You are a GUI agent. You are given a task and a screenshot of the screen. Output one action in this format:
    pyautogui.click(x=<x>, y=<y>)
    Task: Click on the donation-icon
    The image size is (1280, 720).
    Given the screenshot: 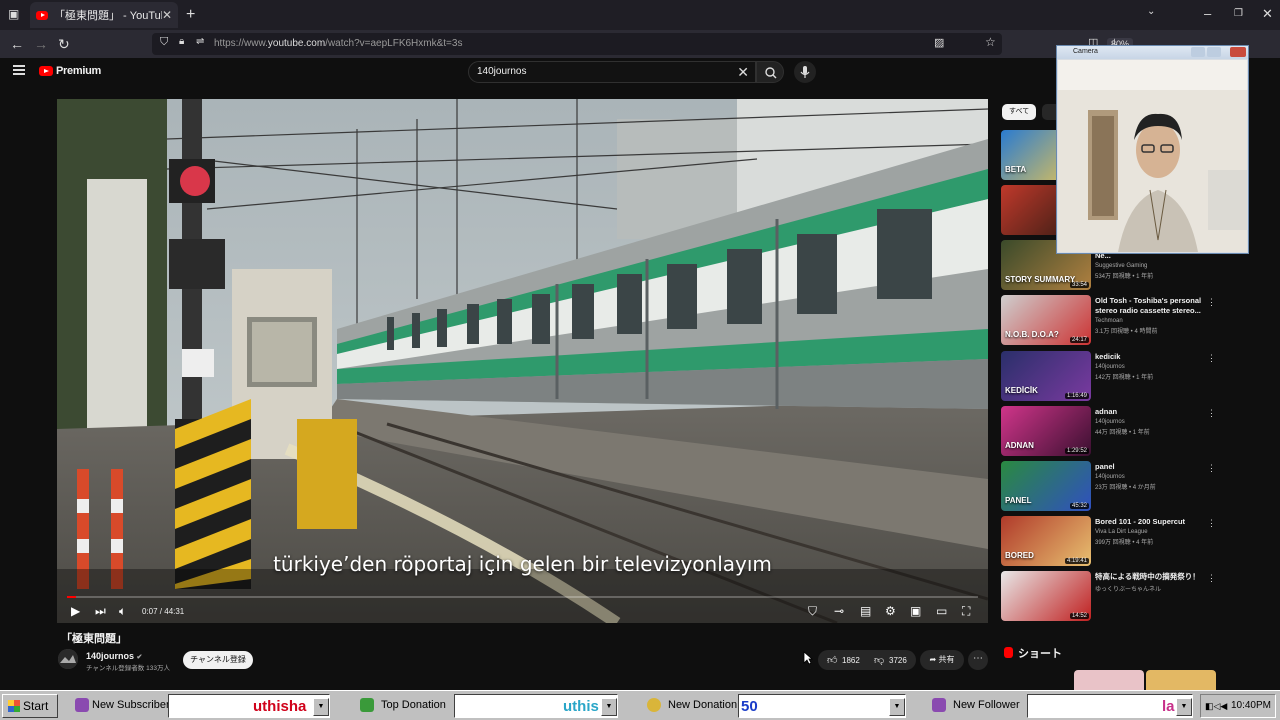 What is the action you would take?
    pyautogui.click(x=367, y=705)
    